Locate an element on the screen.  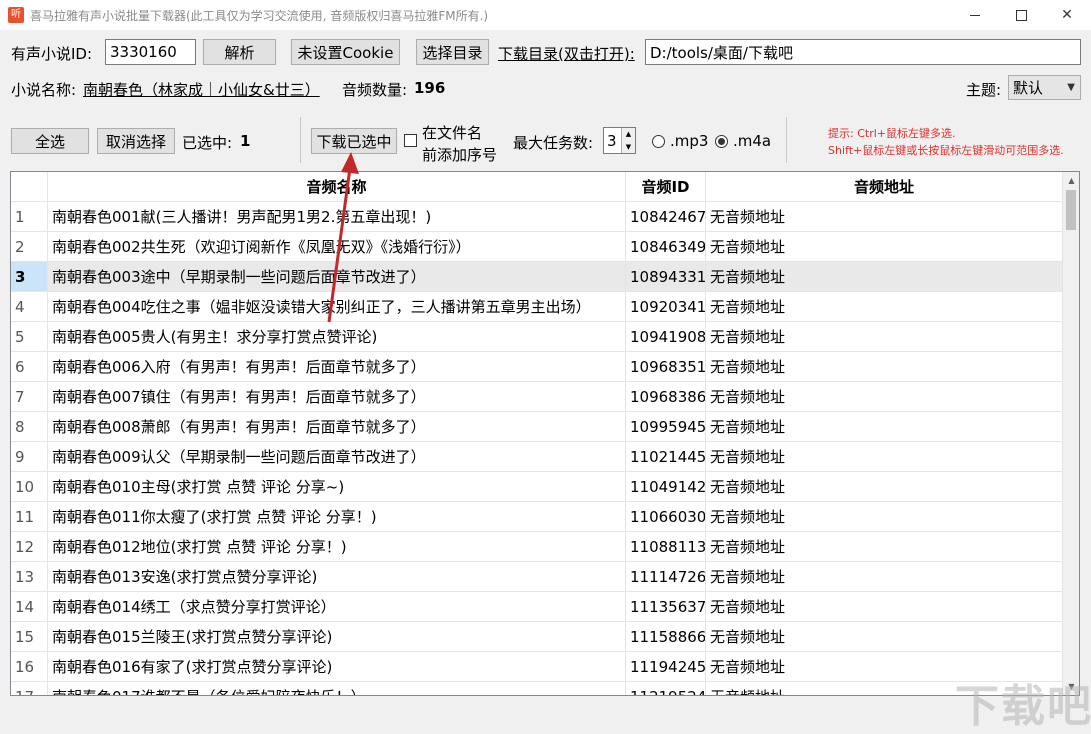
annotation-arrow-icon is located at coordinates (343, 237).